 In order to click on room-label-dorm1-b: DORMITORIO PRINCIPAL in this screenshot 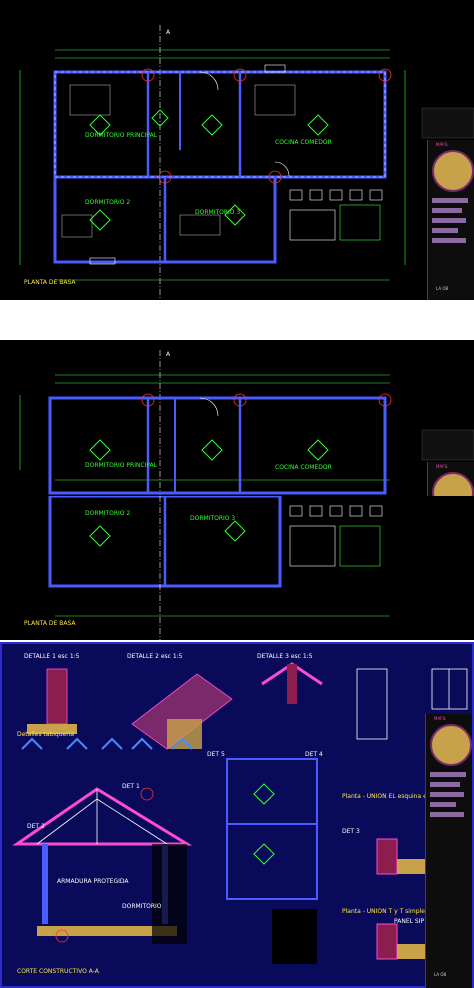, I will do `click(121, 465)`.